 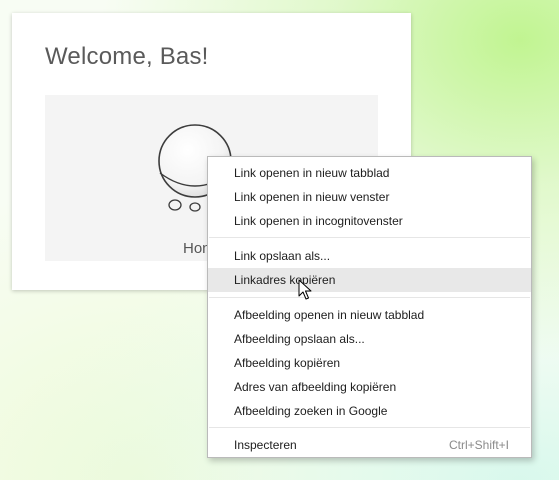 What do you see at coordinates (369, 315) in the screenshot?
I see `menu-item-open-image-new-tab: Afbeelding openen in nieuw tabblad` at bounding box center [369, 315].